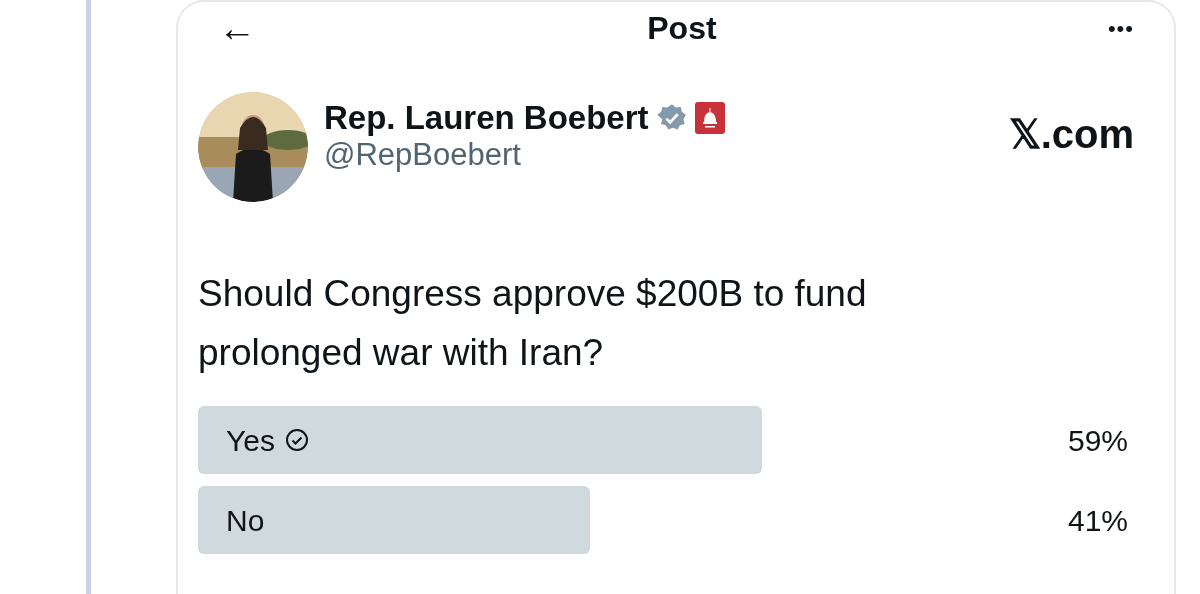  I want to click on back-button: ←, so click(237, 28).